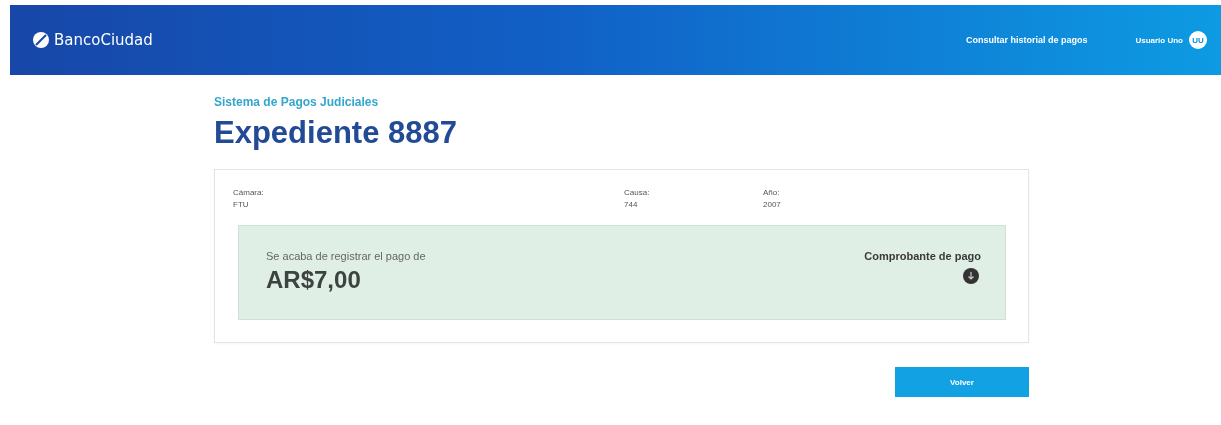 This screenshot has width=1221, height=425. I want to click on download-icon, so click(971, 276).